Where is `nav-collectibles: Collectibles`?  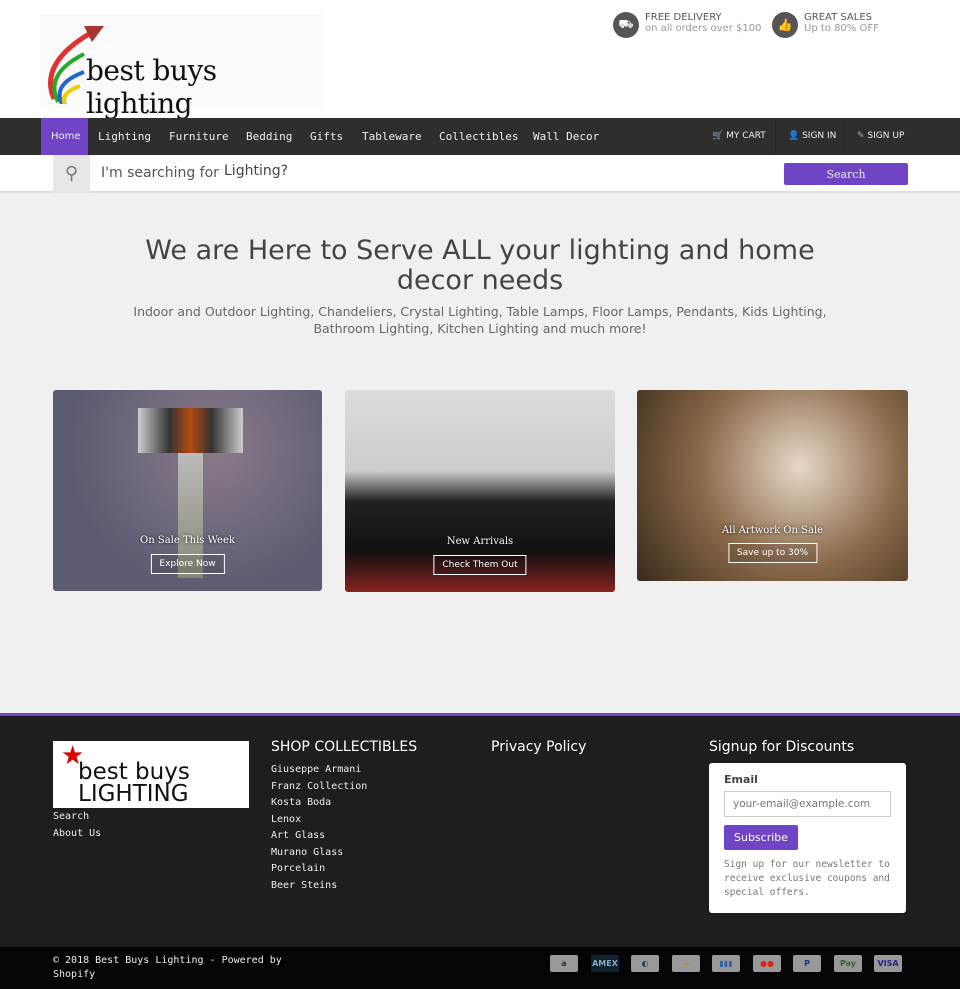 nav-collectibles: Collectibles is located at coordinates (478, 136).